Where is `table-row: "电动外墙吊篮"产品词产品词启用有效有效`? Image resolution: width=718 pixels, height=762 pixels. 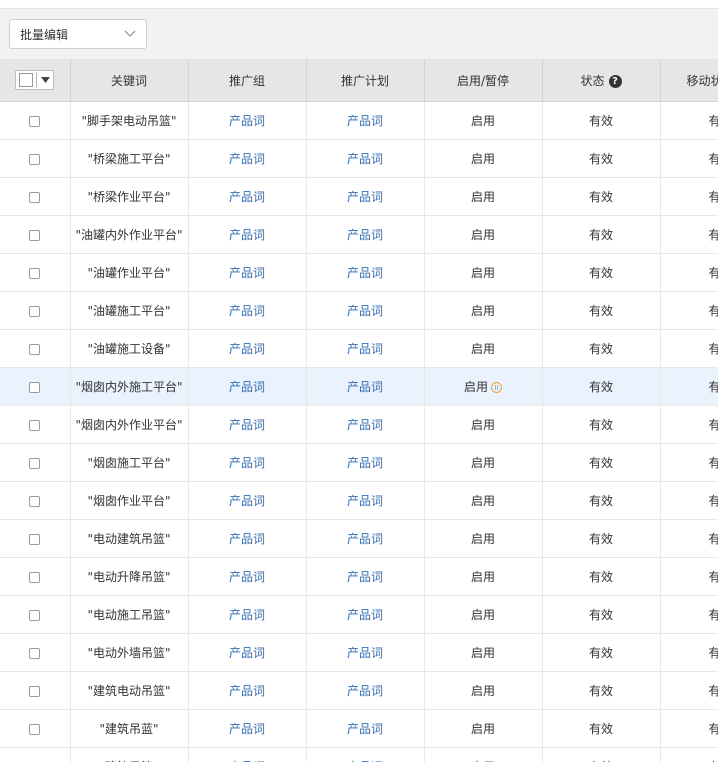
table-row: "电动外墙吊篮"产品词产品词启用有效有效 is located at coordinates (359, 652).